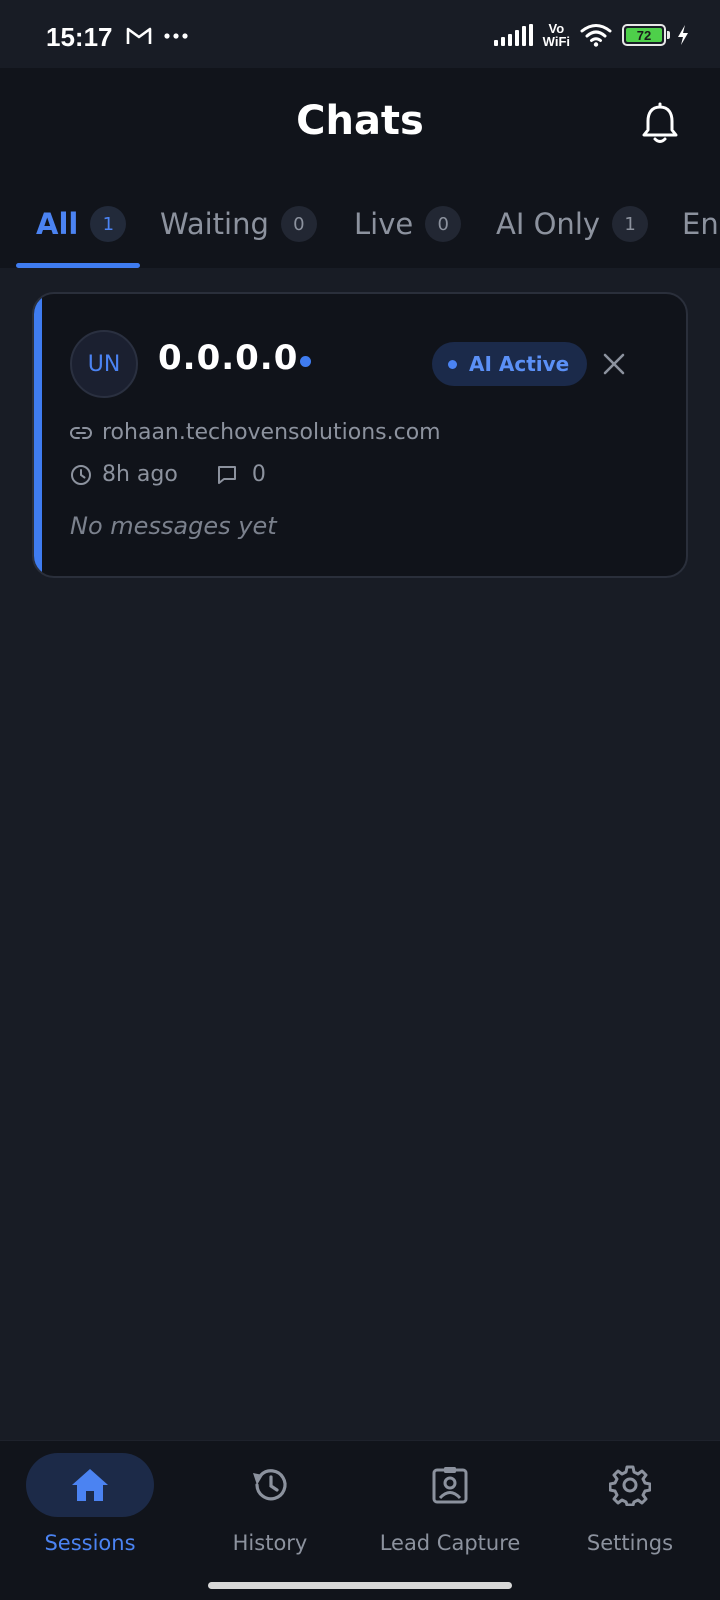  I want to click on tab-label: Waiting, so click(214, 224).